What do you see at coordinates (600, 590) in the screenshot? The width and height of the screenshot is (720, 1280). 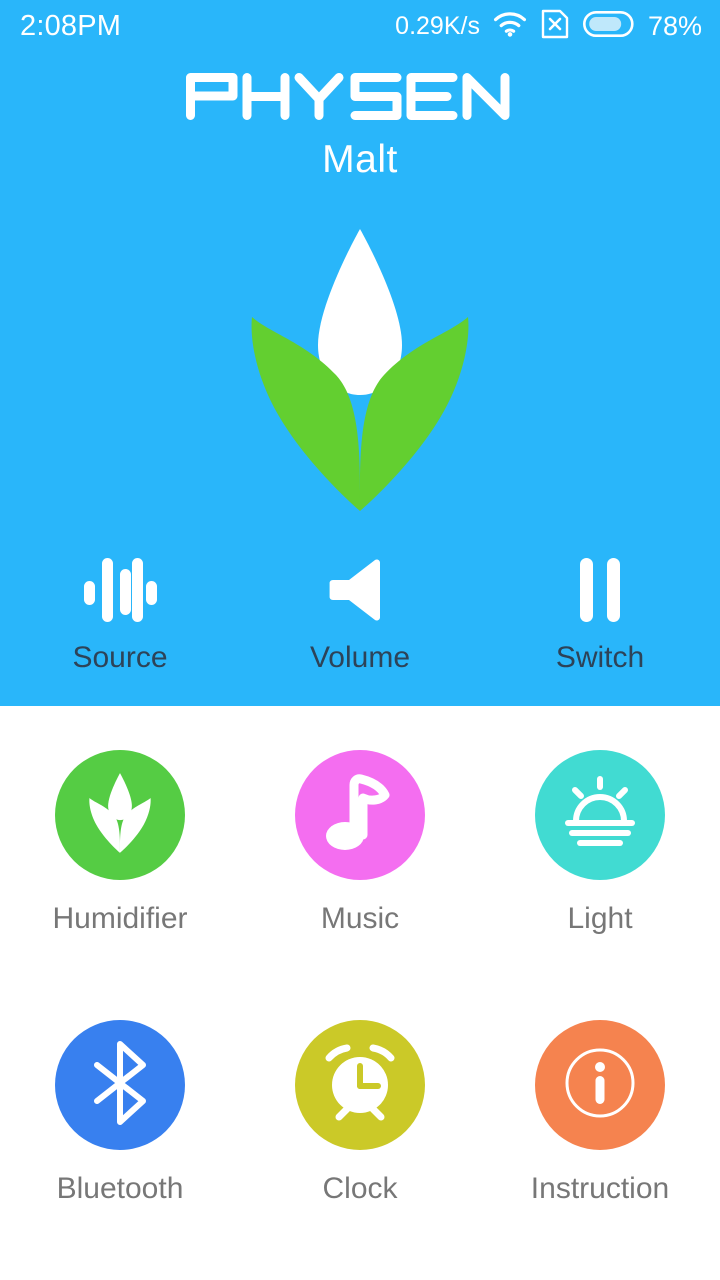 I see `pause-icon` at bounding box center [600, 590].